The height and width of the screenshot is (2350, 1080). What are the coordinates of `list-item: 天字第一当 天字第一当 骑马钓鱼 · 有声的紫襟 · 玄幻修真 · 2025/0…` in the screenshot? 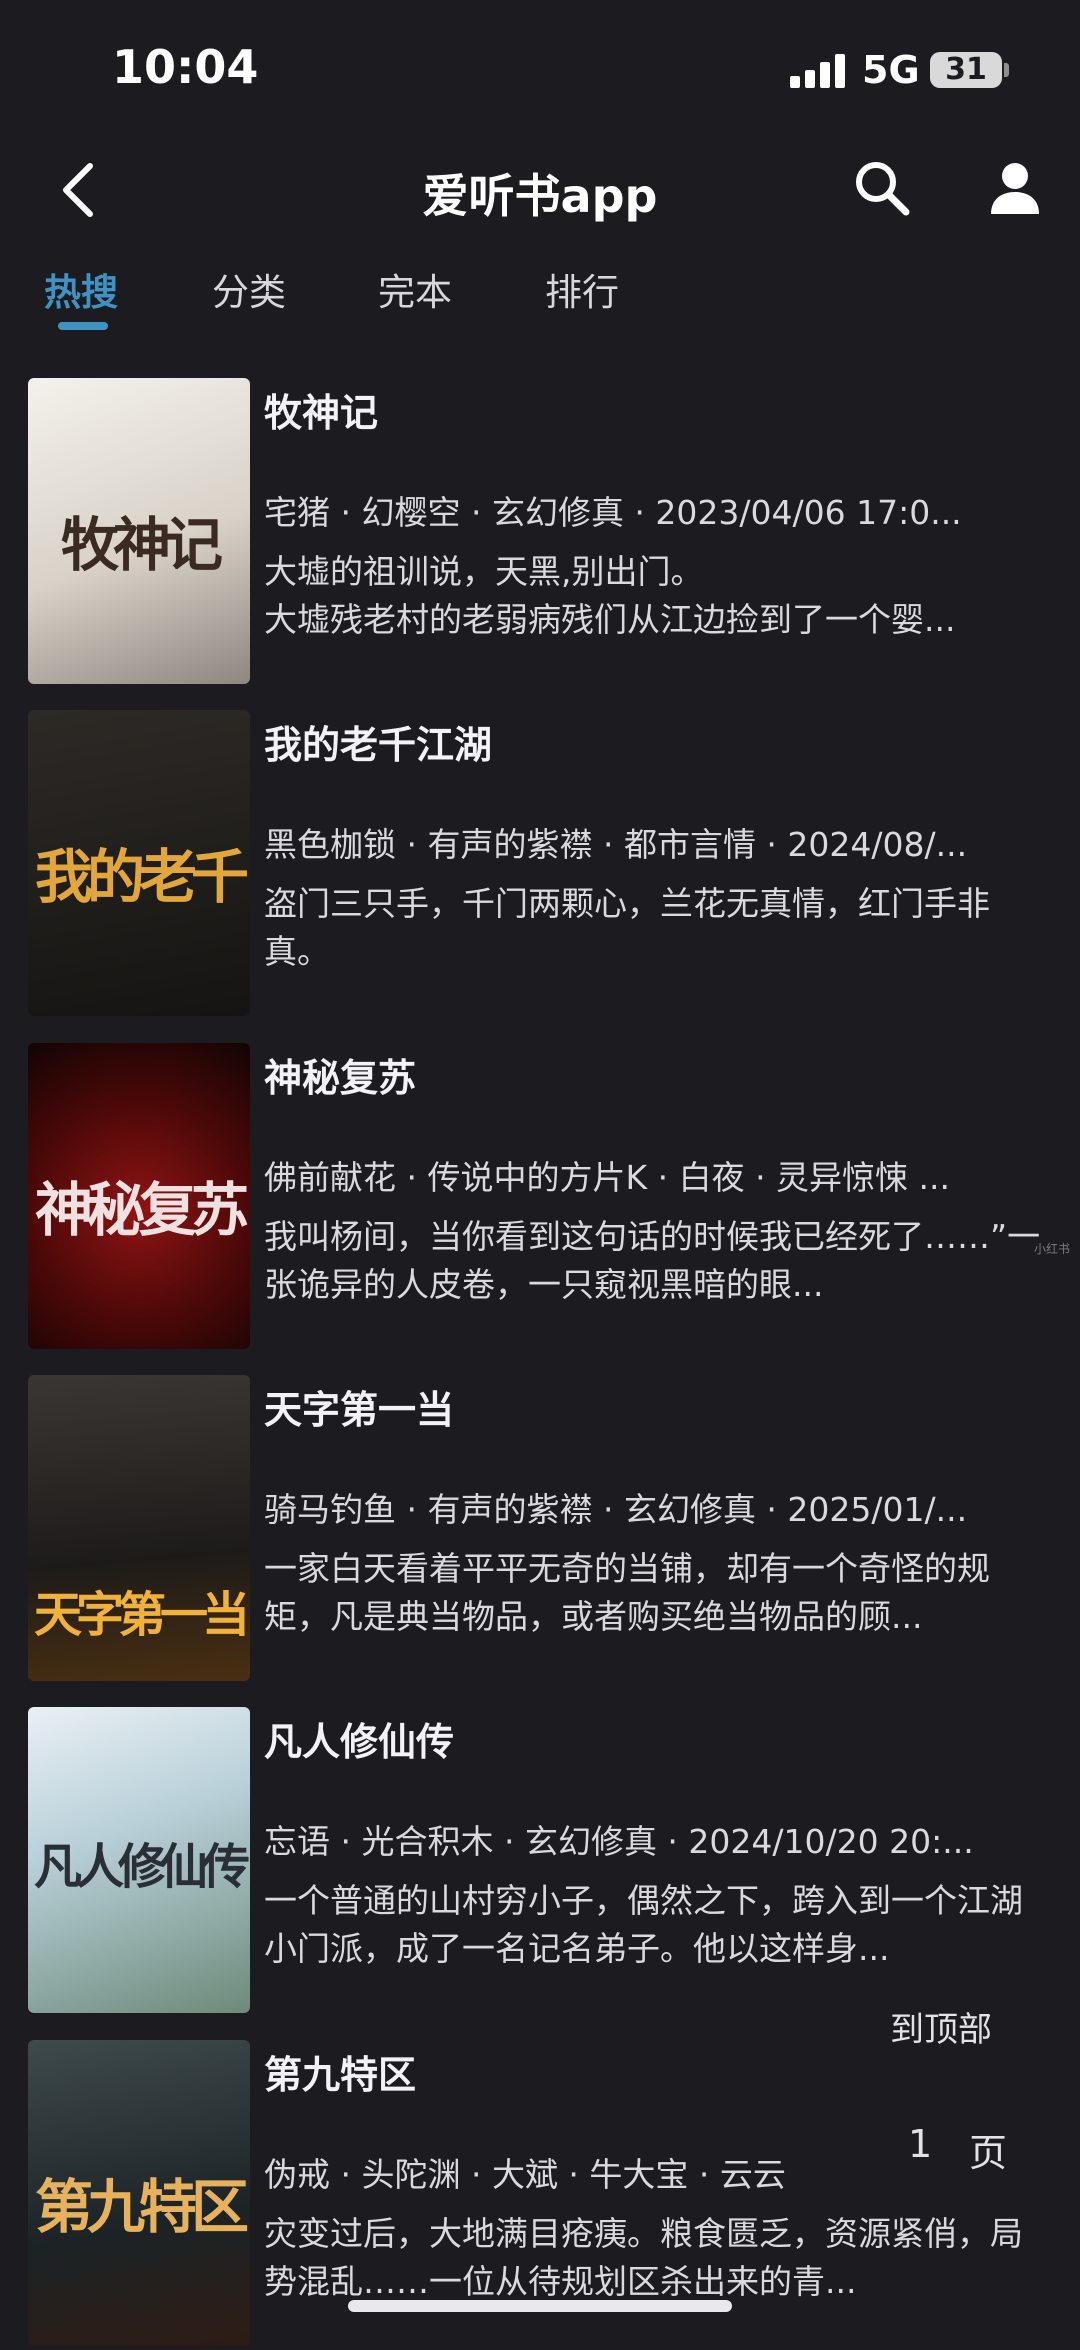 It's located at (540, 1530).